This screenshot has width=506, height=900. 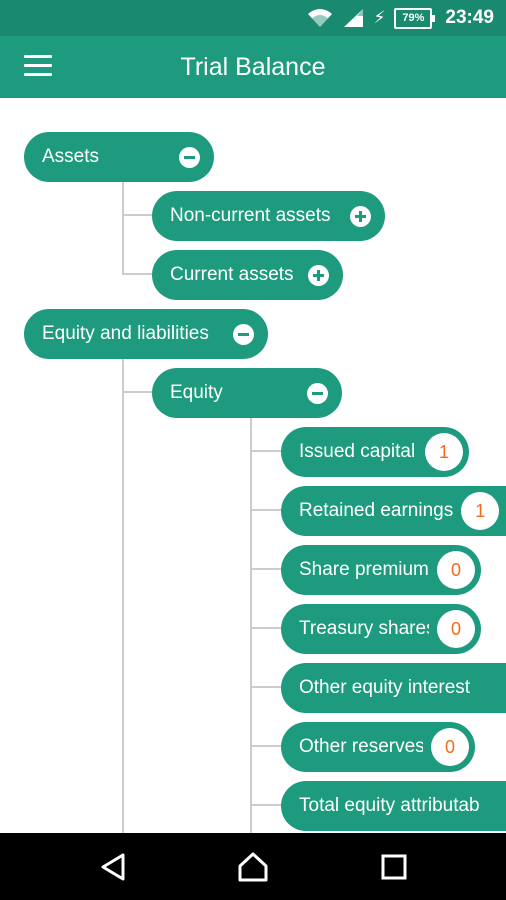 What do you see at coordinates (389, 805) in the screenshot?
I see `node-label: Total equity attributab` at bounding box center [389, 805].